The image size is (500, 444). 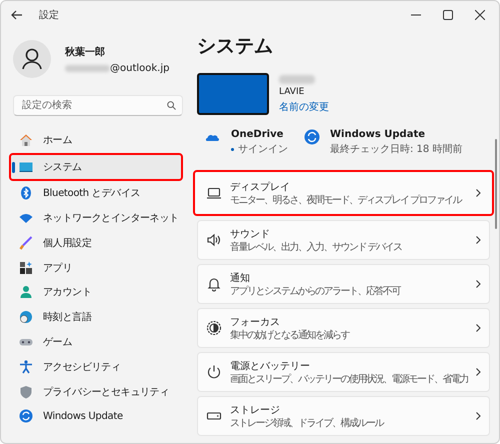 What do you see at coordinates (263, 149) in the screenshot?
I see `status-subtitle: サインイン` at bounding box center [263, 149].